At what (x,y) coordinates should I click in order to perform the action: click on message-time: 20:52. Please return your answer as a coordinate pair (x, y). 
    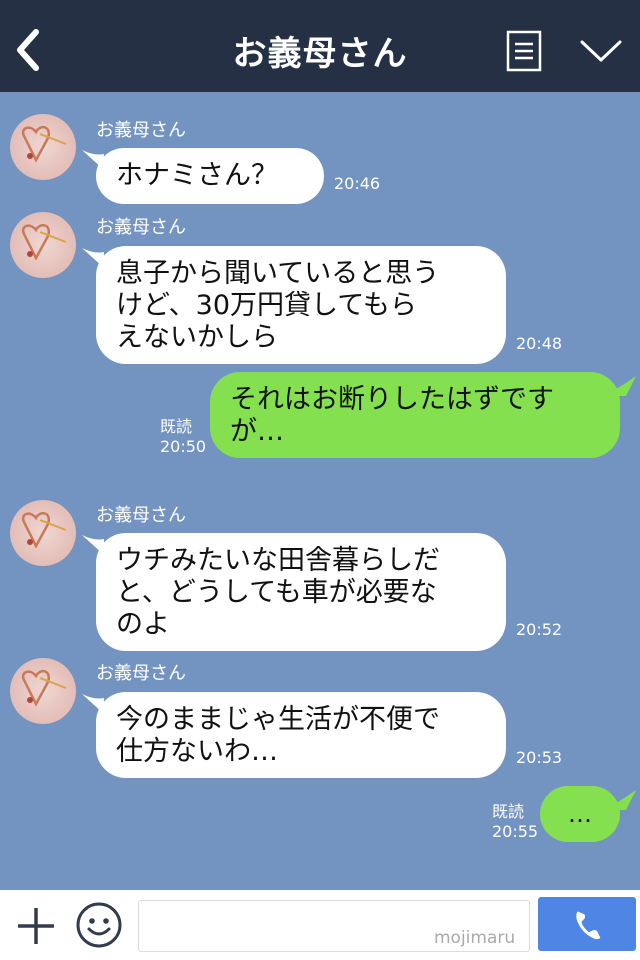
    Looking at the image, I should click on (539, 629).